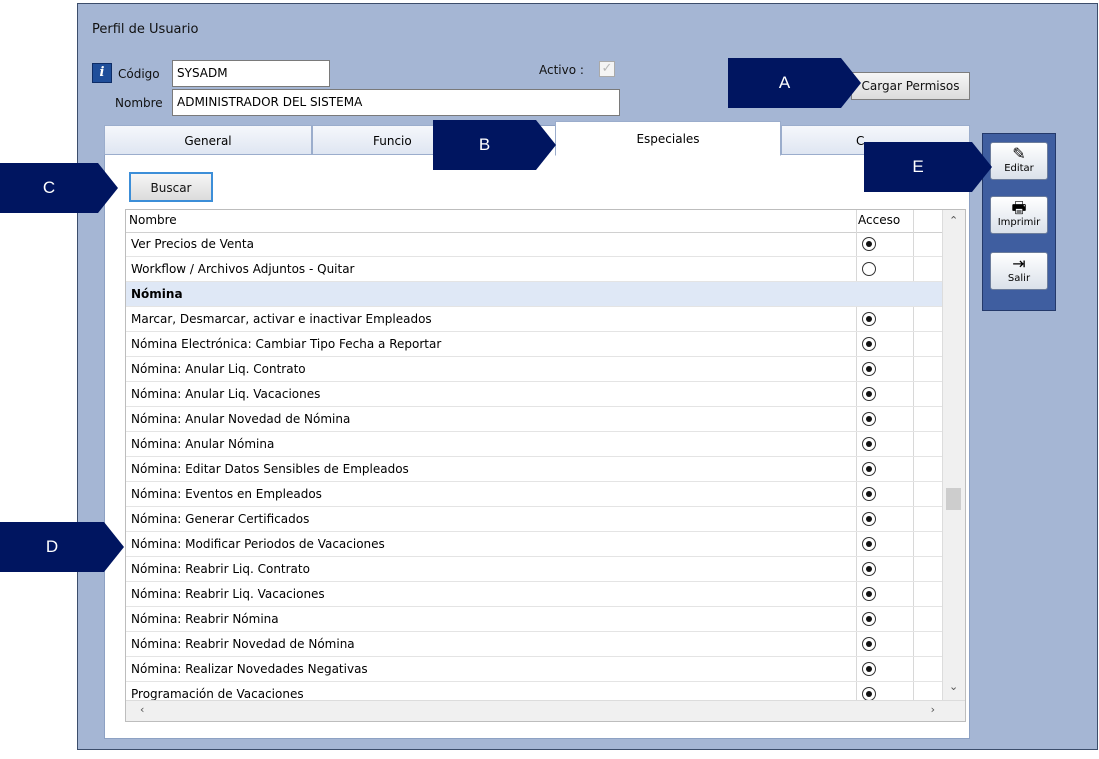  Describe the element at coordinates (171, 187) in the screenshot. I see `buscar-button: Buscar` at that location.